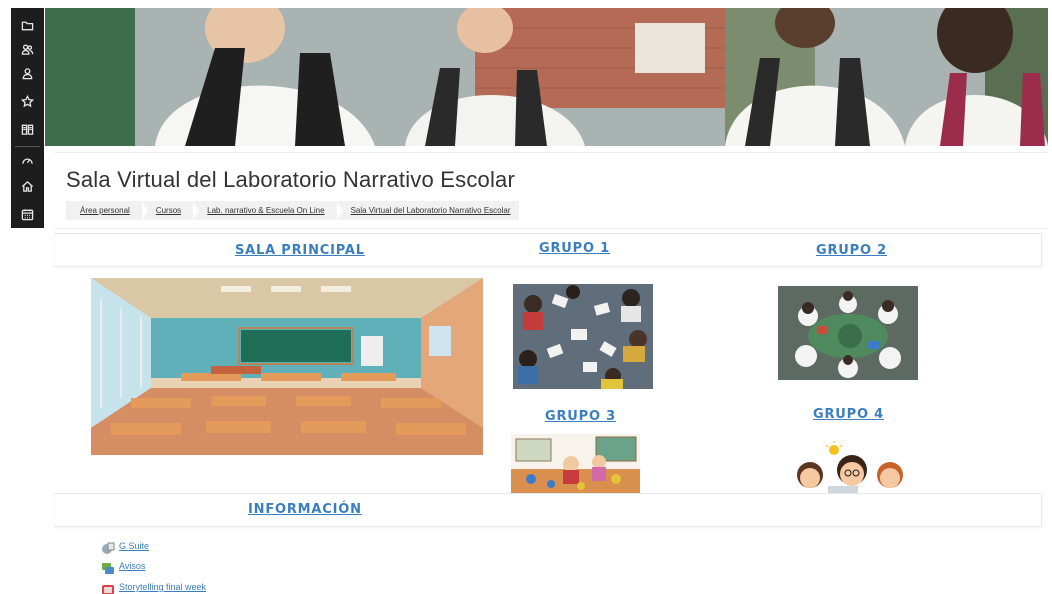 Image resolution: width=1052 pixels, height=594 pixels. Describe the element at coordinates (300, 250) in the screenshot. I see `sala-principal-link: SALA PRINCIPAL` at that location.